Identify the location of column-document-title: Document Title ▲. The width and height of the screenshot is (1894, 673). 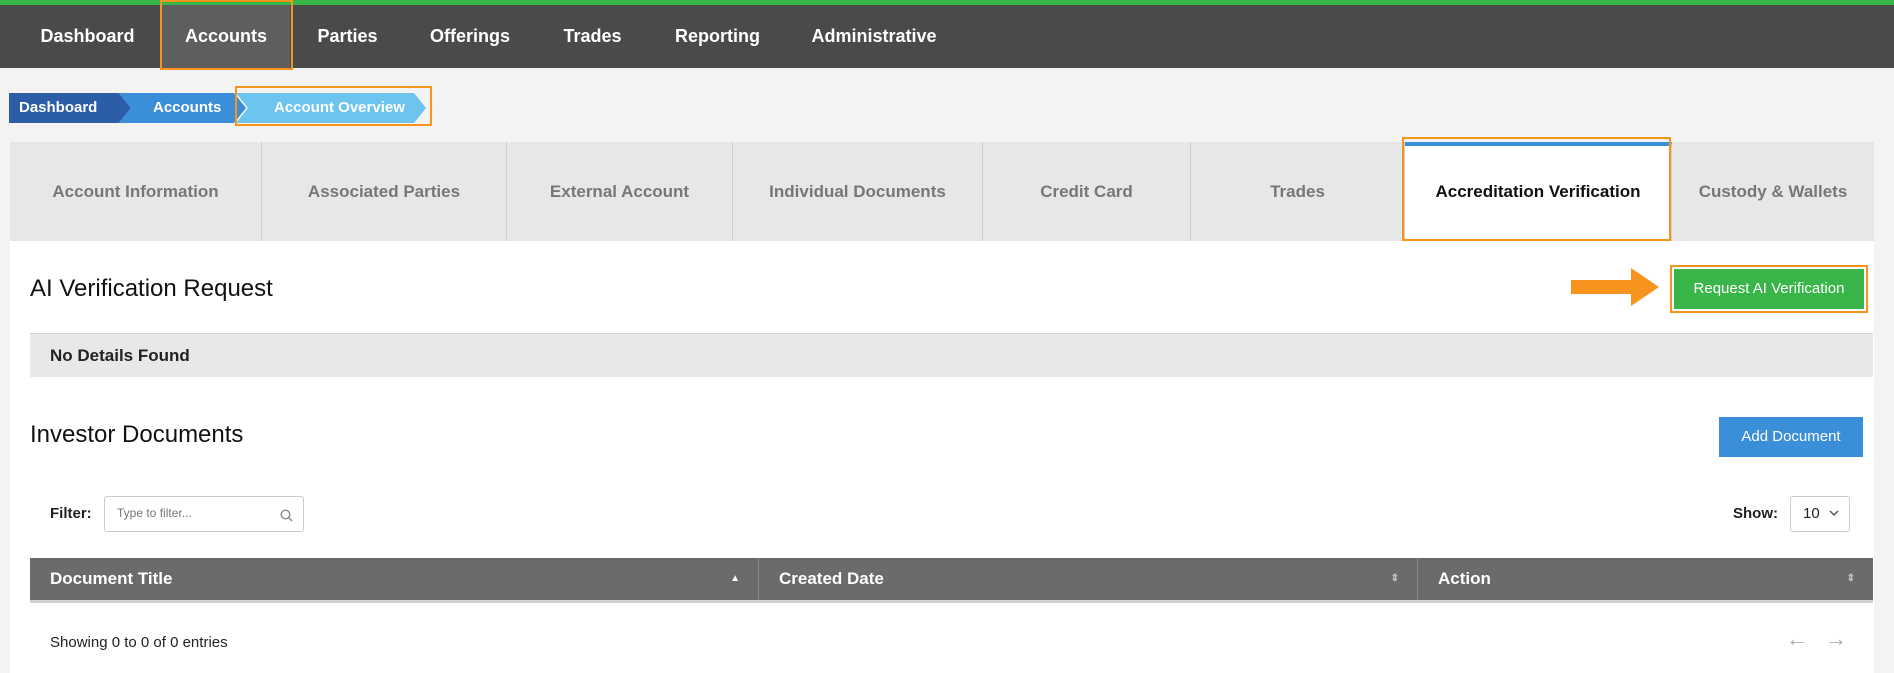
(394, 579).